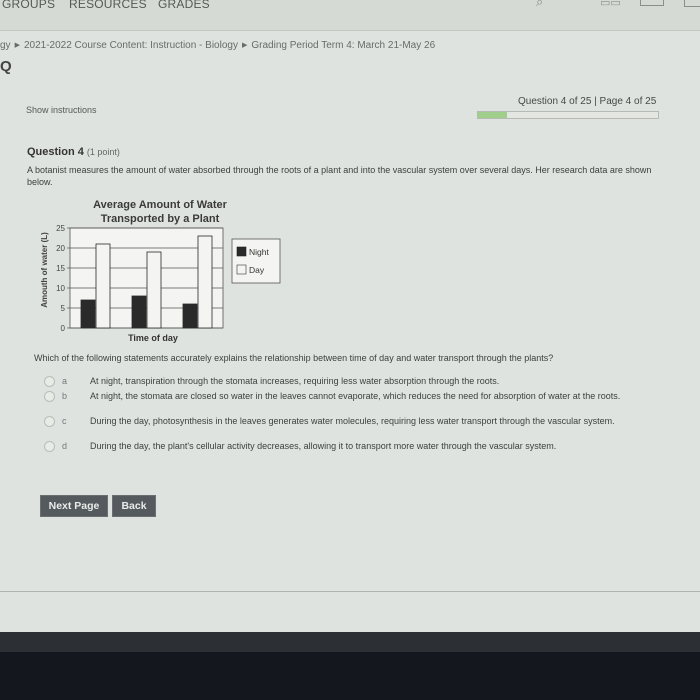 The height and width of the screenshot is (700, 700). What do you see at coordinates (160, 205) in the screenshot?
I see `chart-title-line-1: Average Amount of Water` at bounding box center [160, 205].